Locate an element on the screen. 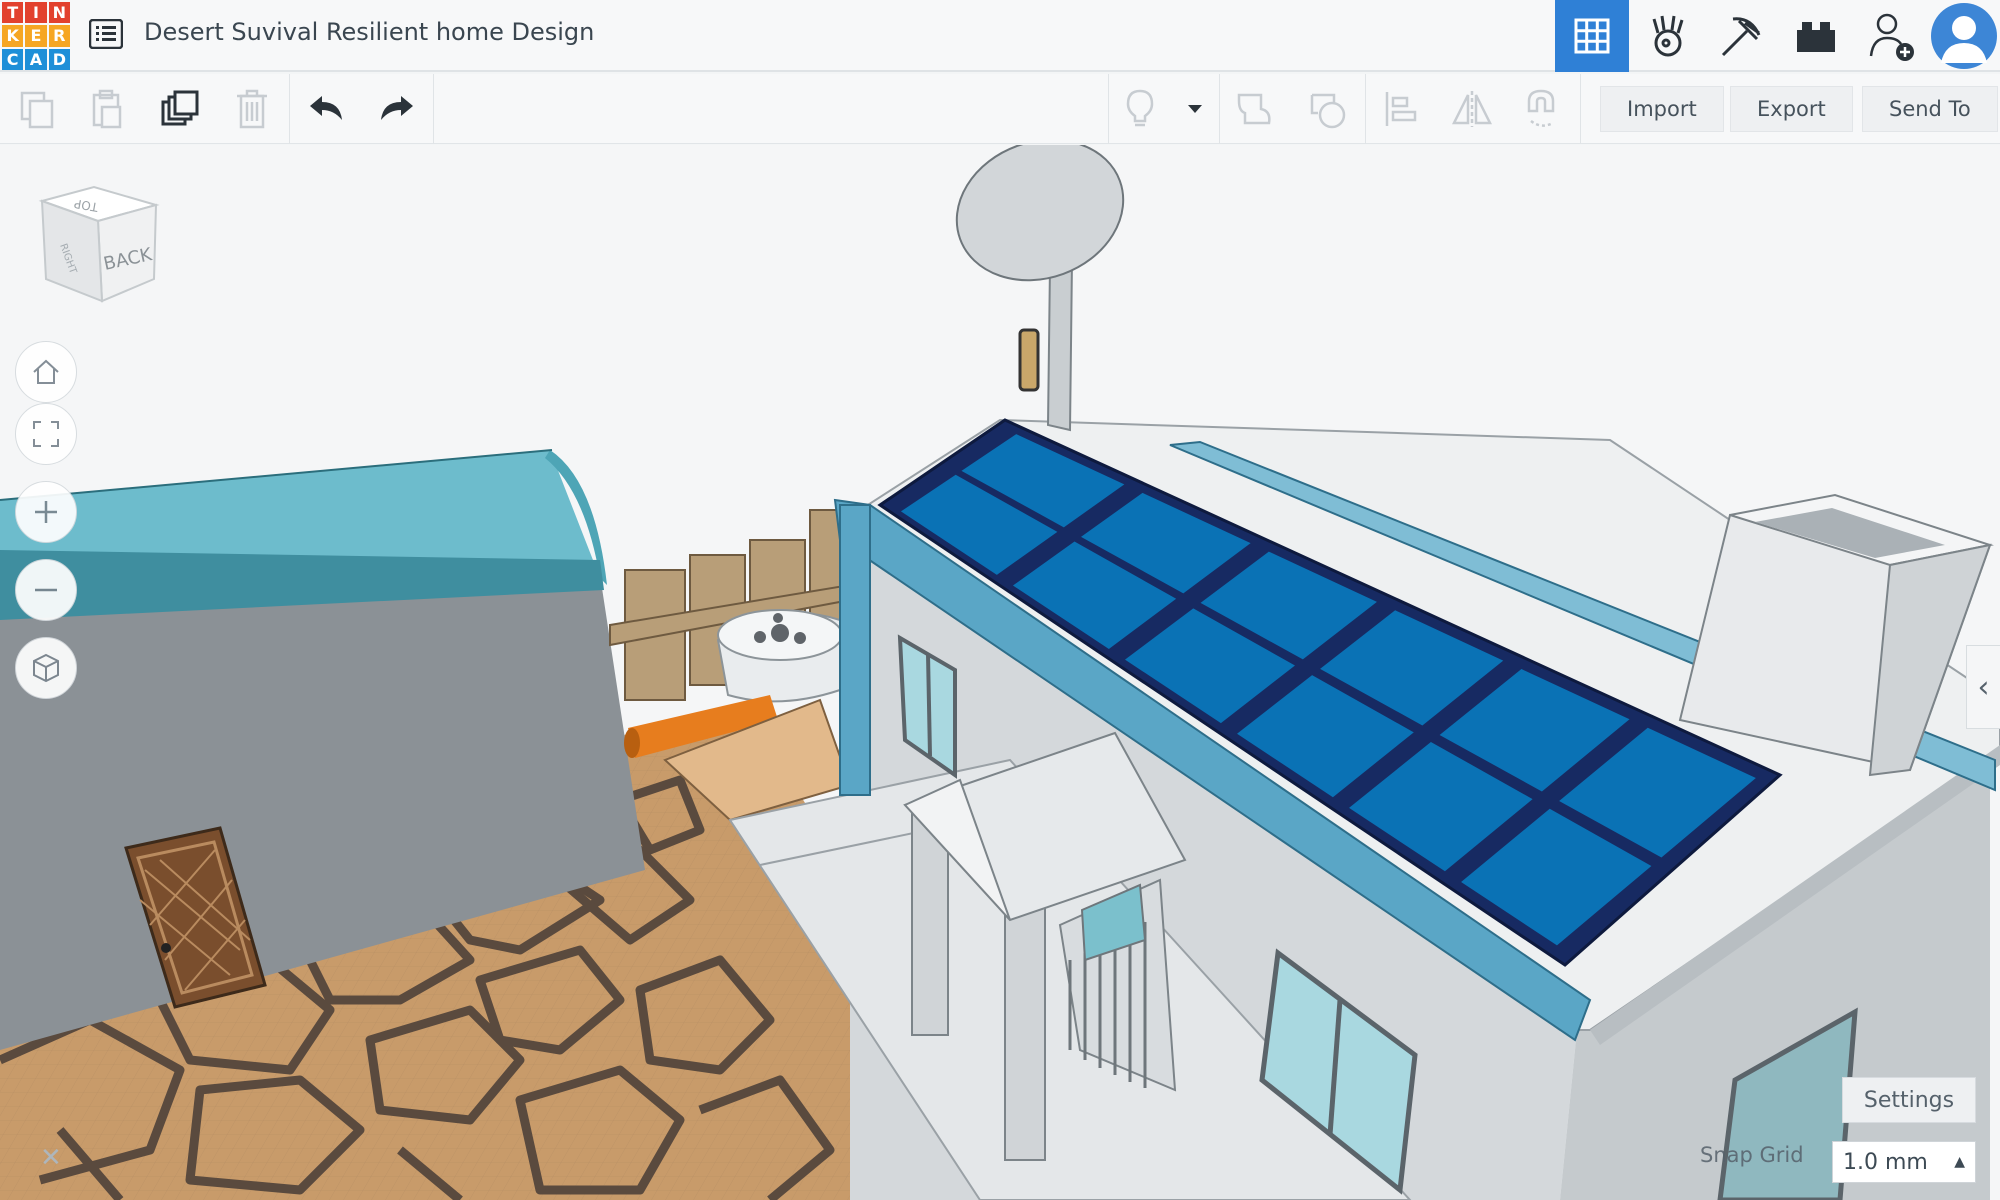  ortho-view-button is located at coordinates (46, 668).